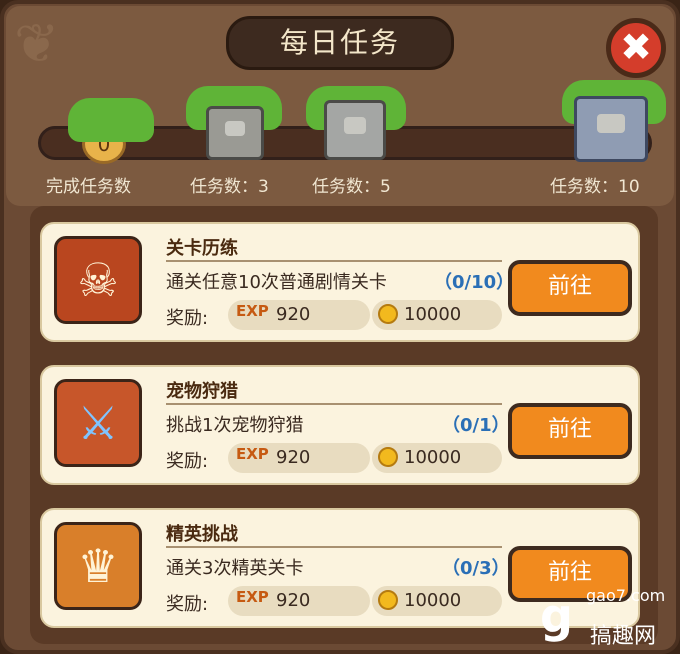 This screenshot has width=680, height=654. Describe the element at coordinates (37, 43) in the screenshot. I see `leaf-ornament-icon: ❦` at that location.